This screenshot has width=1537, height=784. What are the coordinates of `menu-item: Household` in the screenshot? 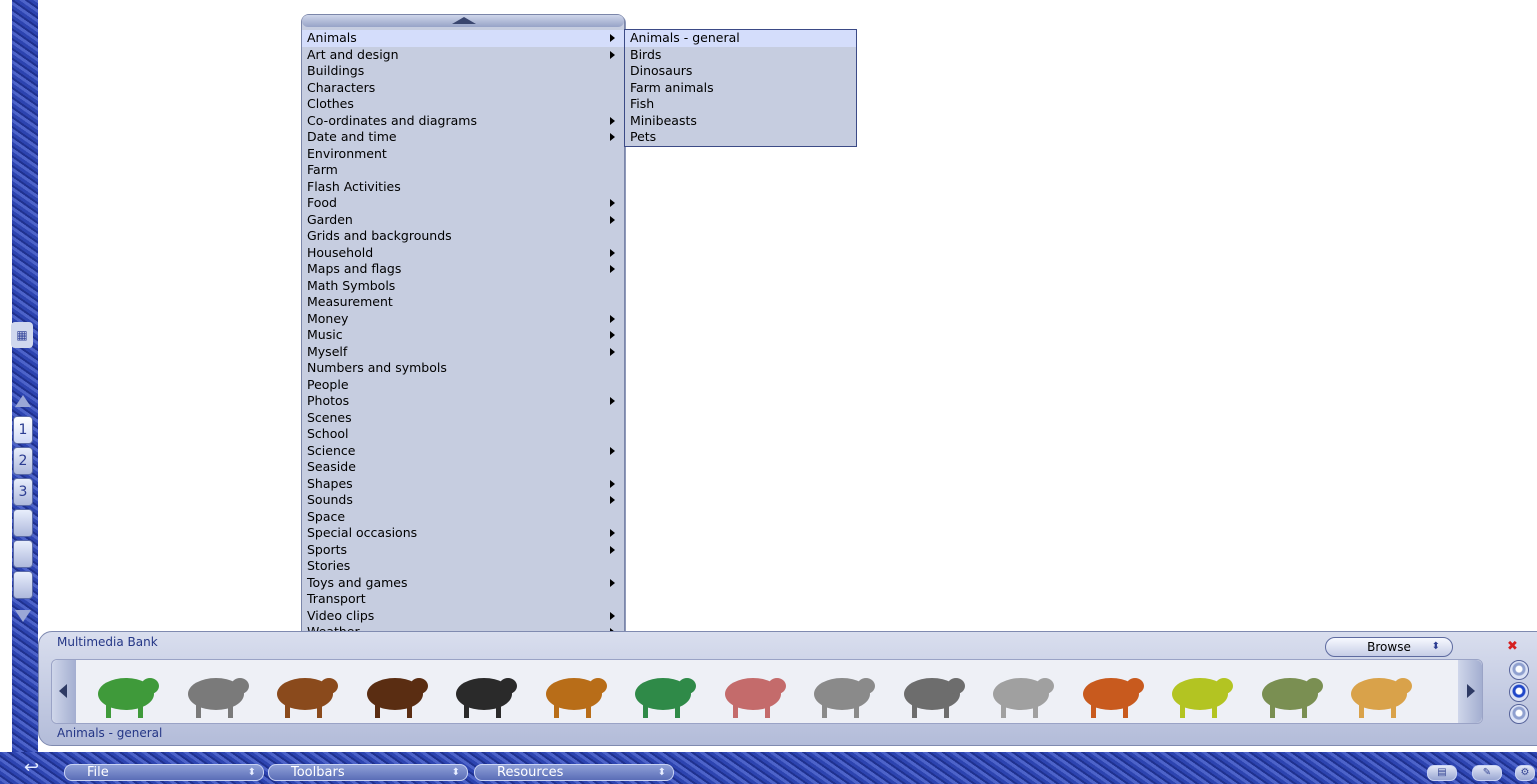 It's located at (463, 253).